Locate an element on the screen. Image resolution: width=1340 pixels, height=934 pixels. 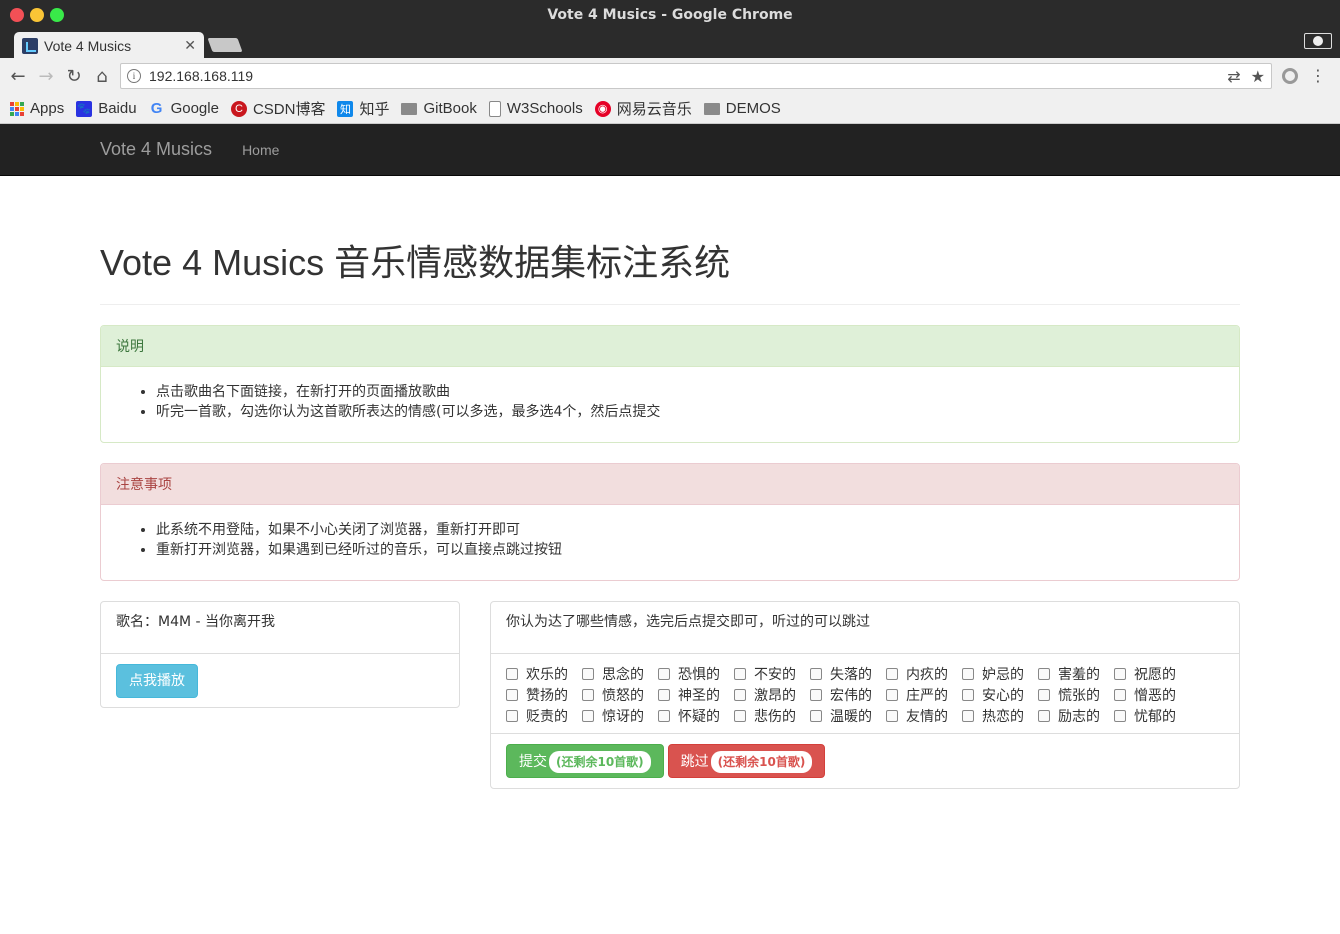
emotion-option: 激昂的 is located at coordinates (772, 694).